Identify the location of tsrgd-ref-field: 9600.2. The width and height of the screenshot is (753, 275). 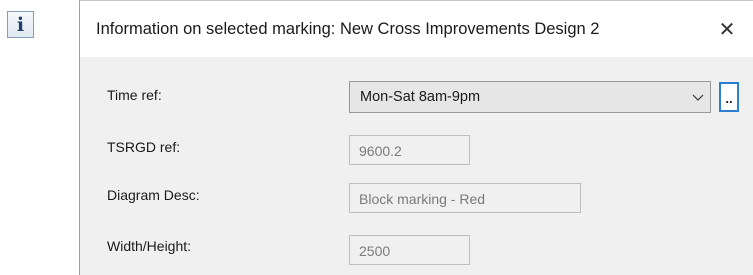
(409, 150).